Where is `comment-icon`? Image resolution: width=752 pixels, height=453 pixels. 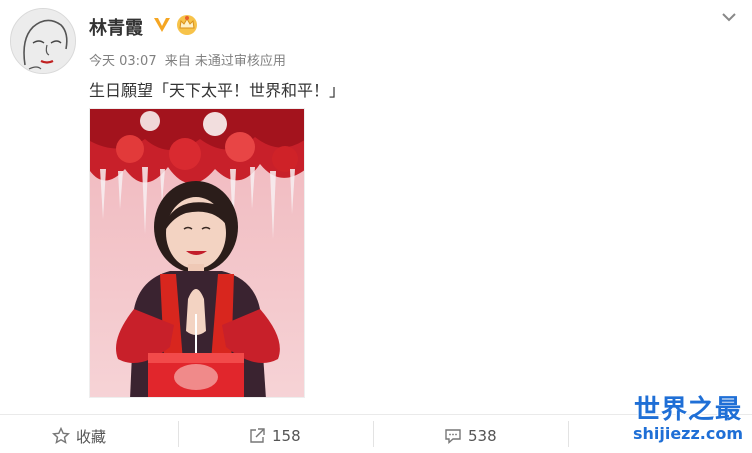
comment-icon is located at coordinates (453, 437).